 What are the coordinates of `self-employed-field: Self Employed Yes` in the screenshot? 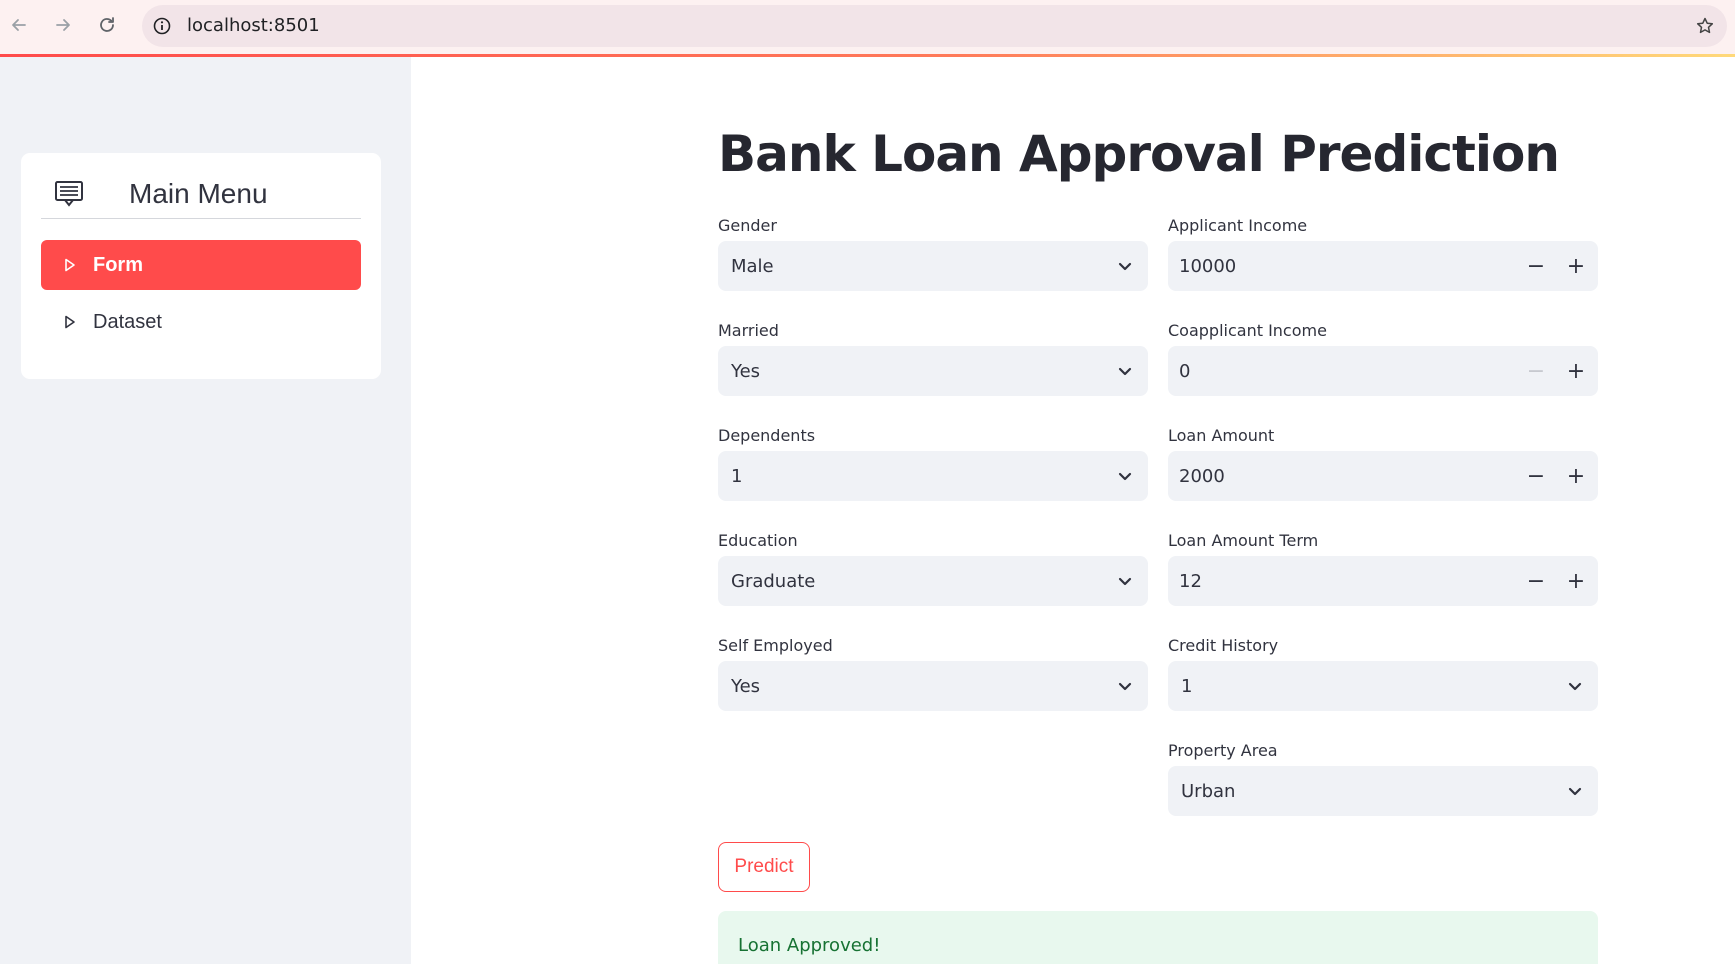 It's located at (933, 673).